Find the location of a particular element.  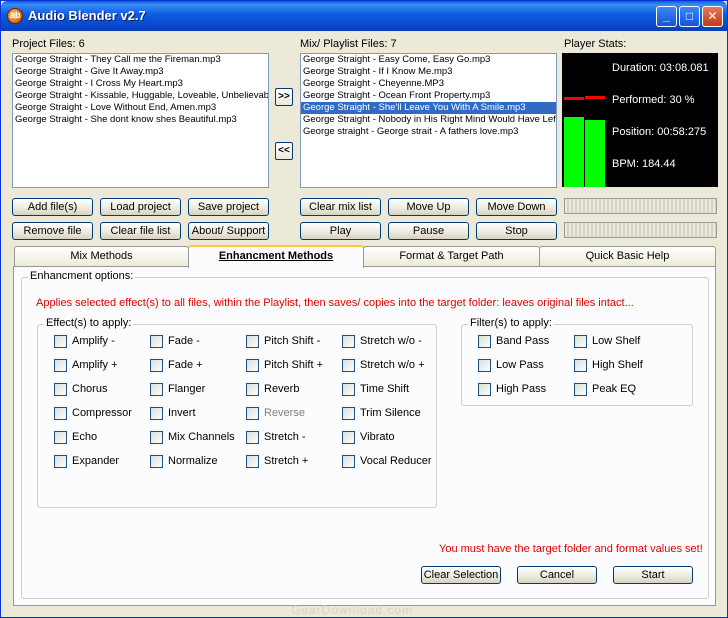

list-item: George Straight - I Cross My Heart.mp3 is located at coordinates (140, 84).